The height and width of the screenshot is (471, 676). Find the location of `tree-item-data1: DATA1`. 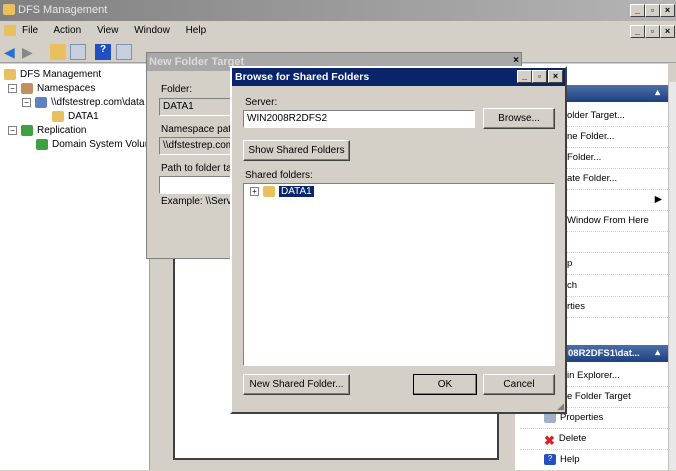

tree-item-data1: DATA1 is located at coordinates (75, 116).